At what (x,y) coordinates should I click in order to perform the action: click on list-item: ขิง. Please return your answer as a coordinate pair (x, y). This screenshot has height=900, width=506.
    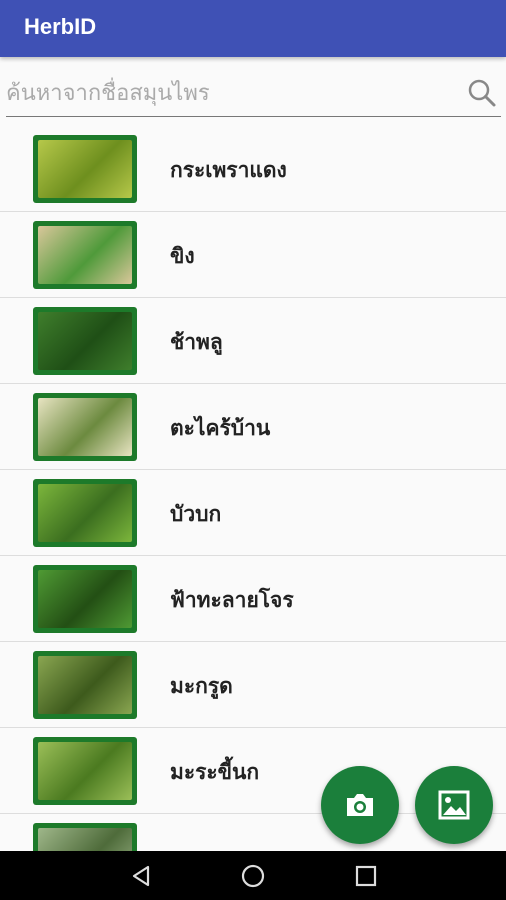
    Looking at the image, I should click on (253, 255).